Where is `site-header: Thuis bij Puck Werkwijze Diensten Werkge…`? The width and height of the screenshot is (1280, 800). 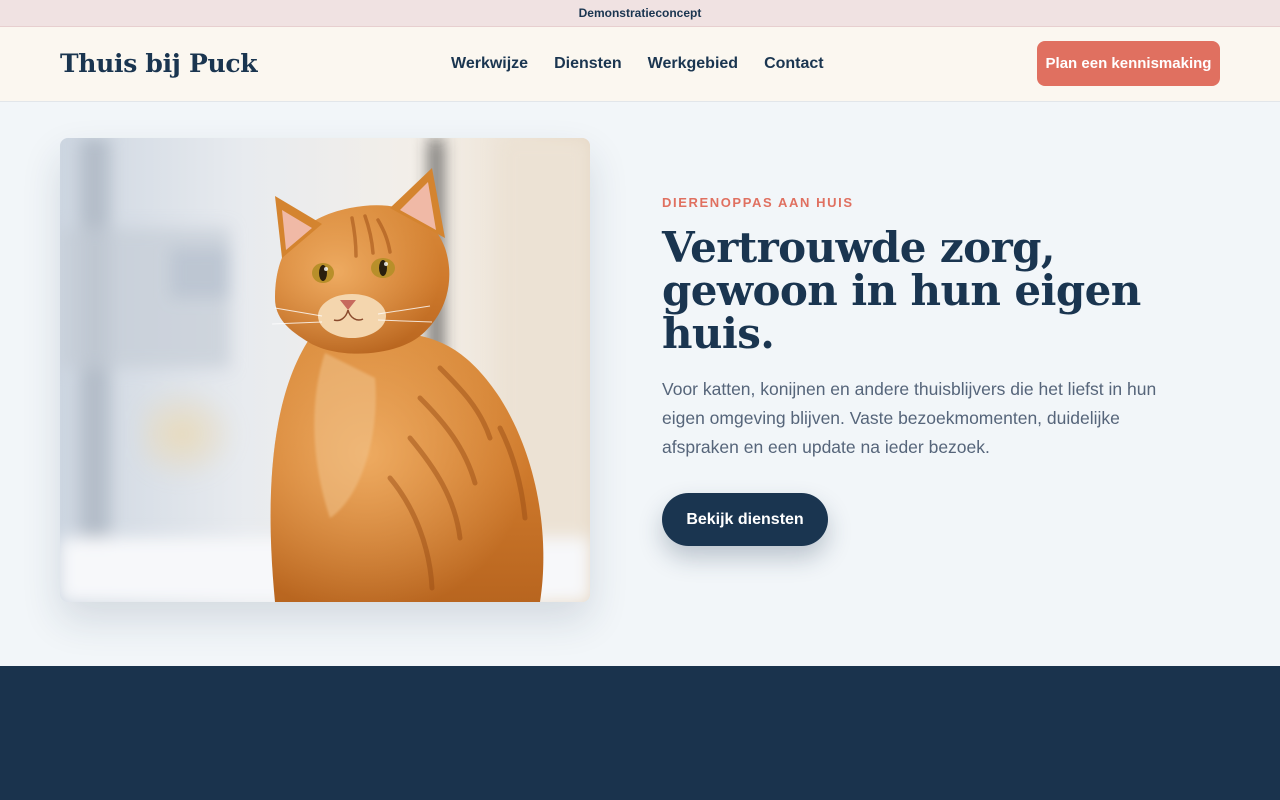
site-header: Thuis bij Puck Werkwijze Diensten Werkge… is located at coordinates (640, 64).